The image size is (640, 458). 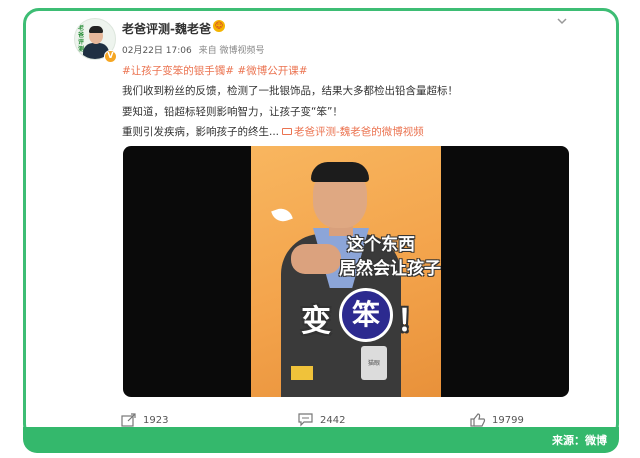 I want to click on post-time: 17:06, so click(x=179, y=51).